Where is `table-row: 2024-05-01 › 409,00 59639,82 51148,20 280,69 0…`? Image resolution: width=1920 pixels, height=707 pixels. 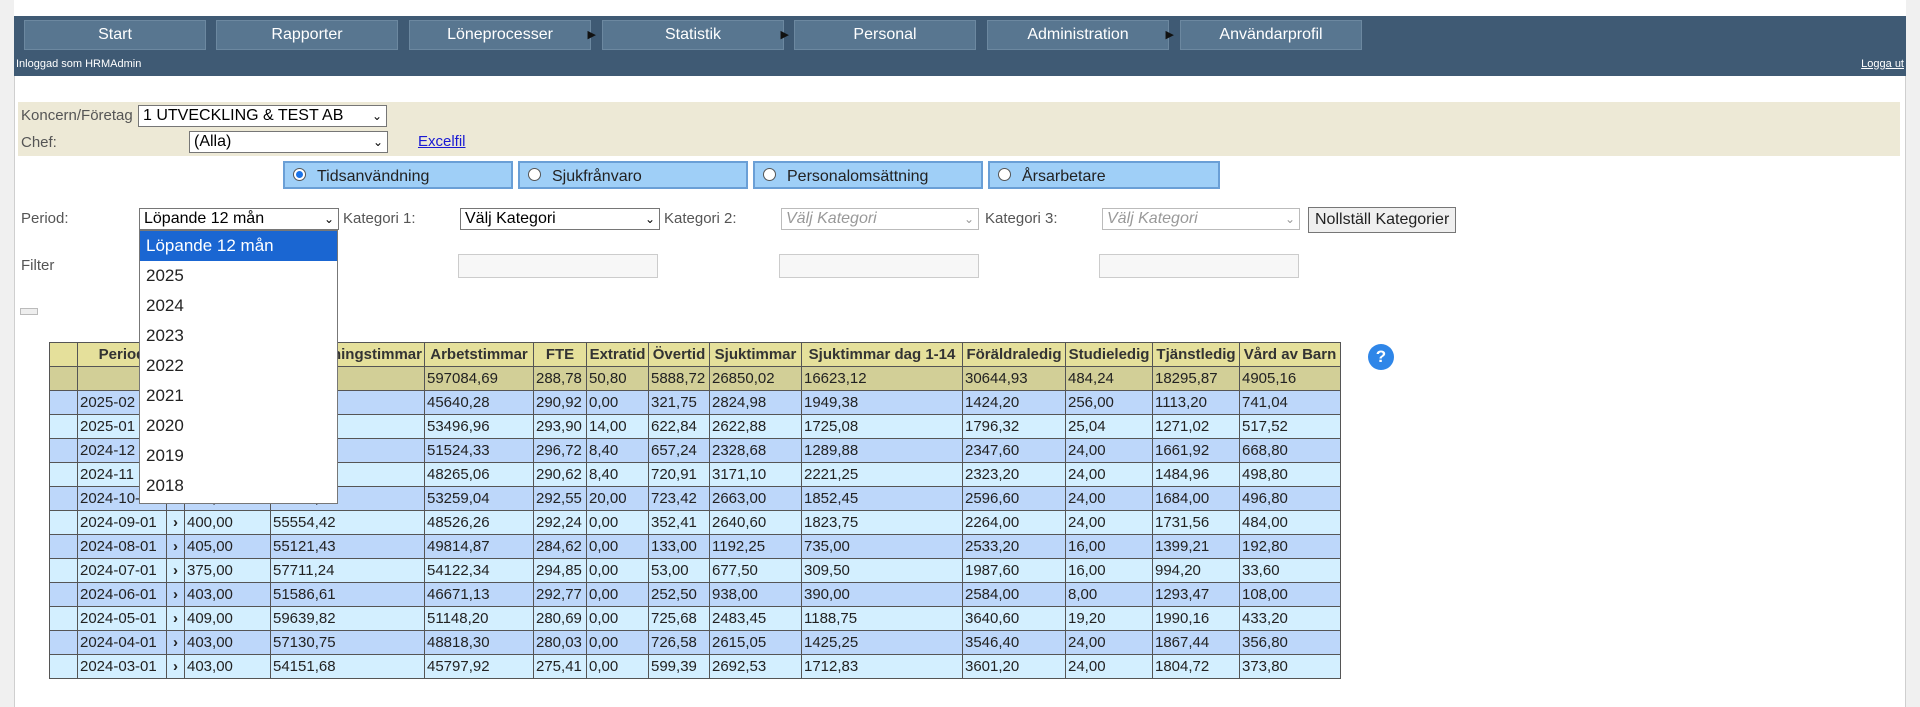 table-row: 2024-05-01 › 409,00 59639,82 51148,20 280,69 0… is located at coordinates (695, 618).